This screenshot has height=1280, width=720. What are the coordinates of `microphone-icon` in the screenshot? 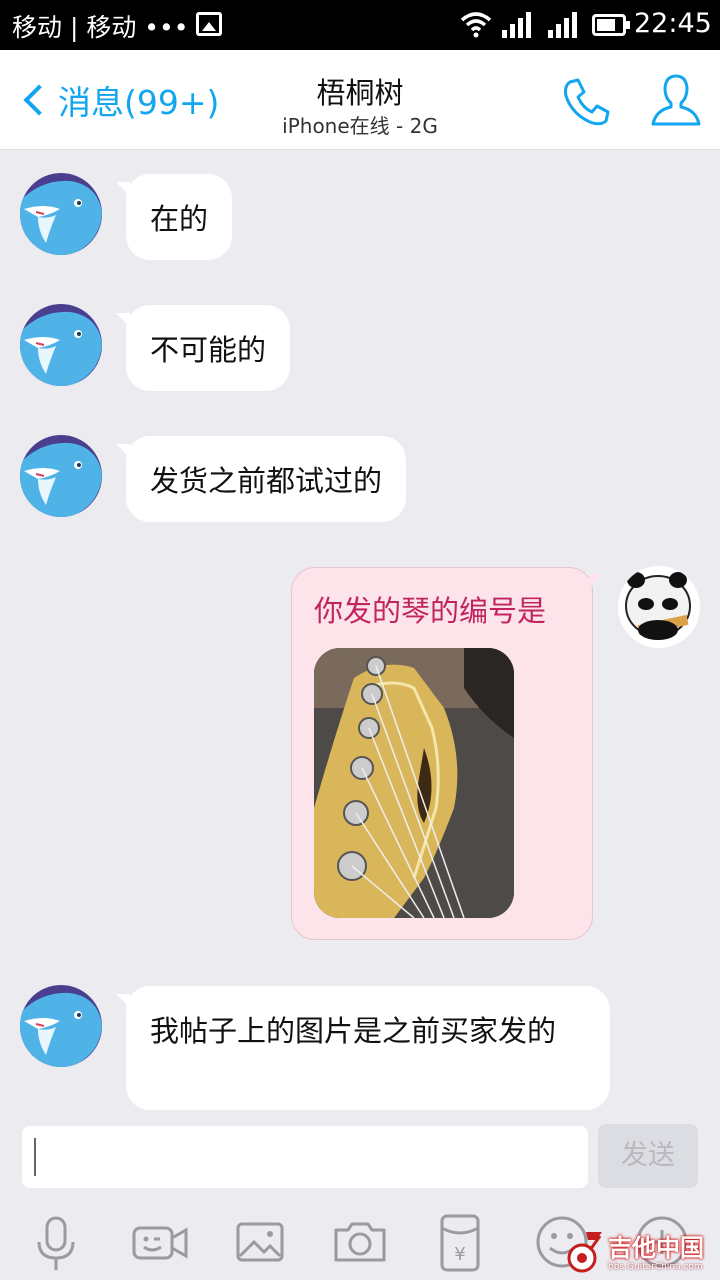 It's located at (56, 1242).